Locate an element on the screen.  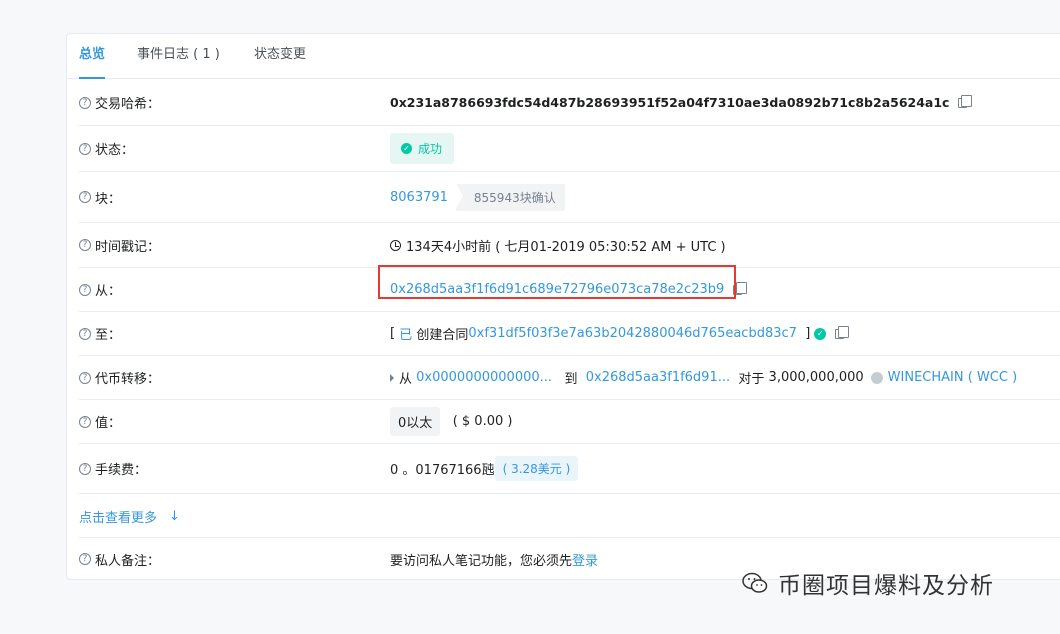
label-status: 状态： is located at coordinates (115, 150).